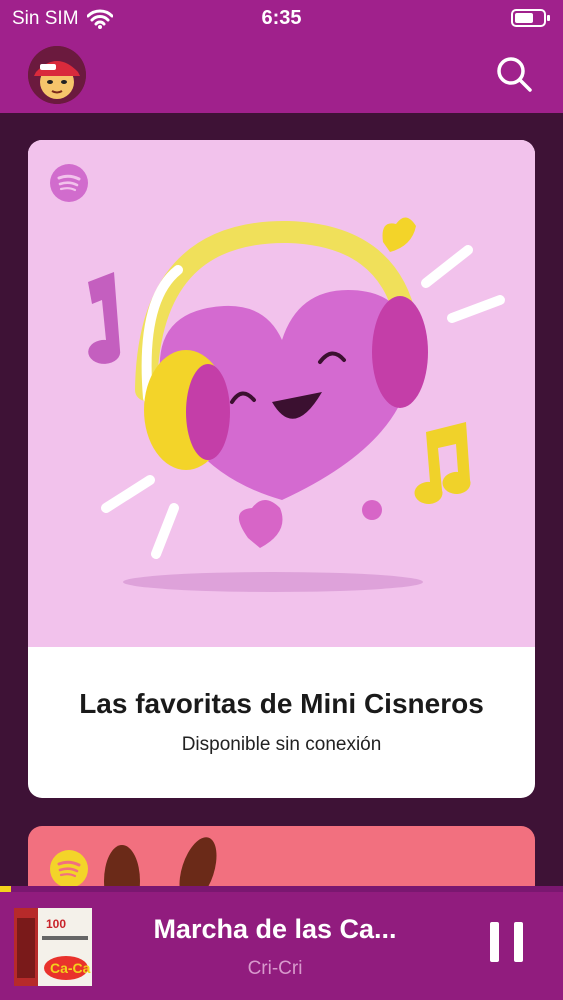  I want to click on status-bar: Sin SIM 6:35, so click(281, 19).